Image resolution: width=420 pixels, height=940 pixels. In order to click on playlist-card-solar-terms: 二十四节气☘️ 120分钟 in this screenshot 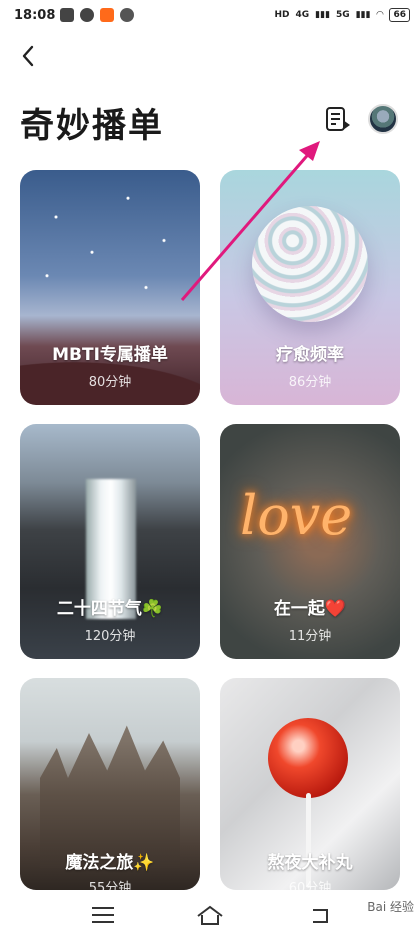, I will do `click(110, 541)`.